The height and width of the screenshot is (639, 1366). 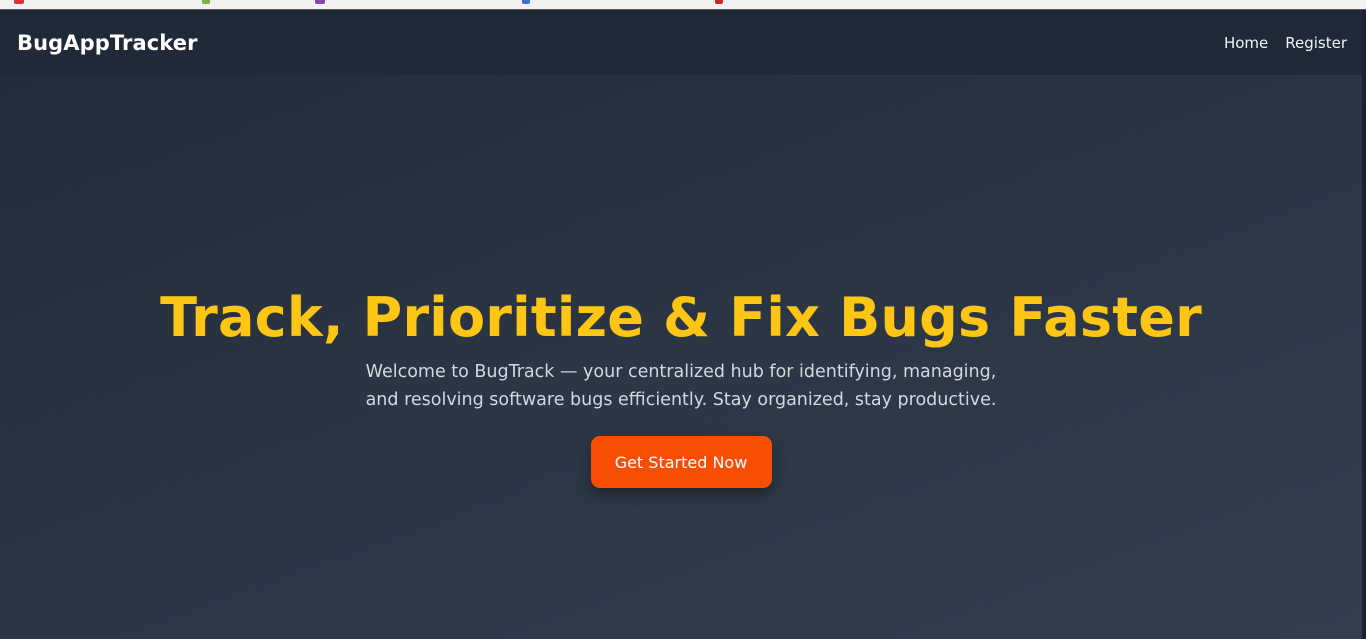 I want to click on page-scrollbar, so click(x=1364, y=324).